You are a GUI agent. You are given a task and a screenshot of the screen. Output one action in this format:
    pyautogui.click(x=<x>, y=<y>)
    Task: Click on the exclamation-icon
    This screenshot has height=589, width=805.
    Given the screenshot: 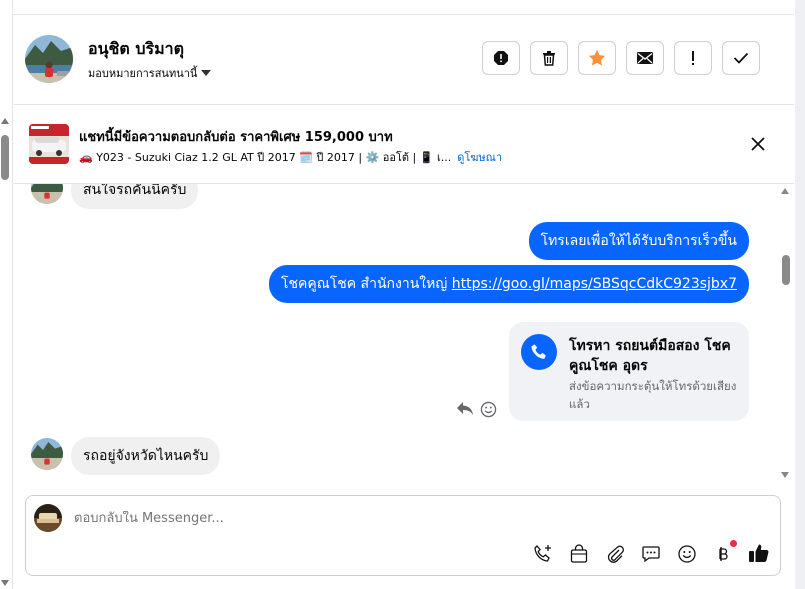 What is the action you would take?
    pyautogui.click(x=693, y=58)
    